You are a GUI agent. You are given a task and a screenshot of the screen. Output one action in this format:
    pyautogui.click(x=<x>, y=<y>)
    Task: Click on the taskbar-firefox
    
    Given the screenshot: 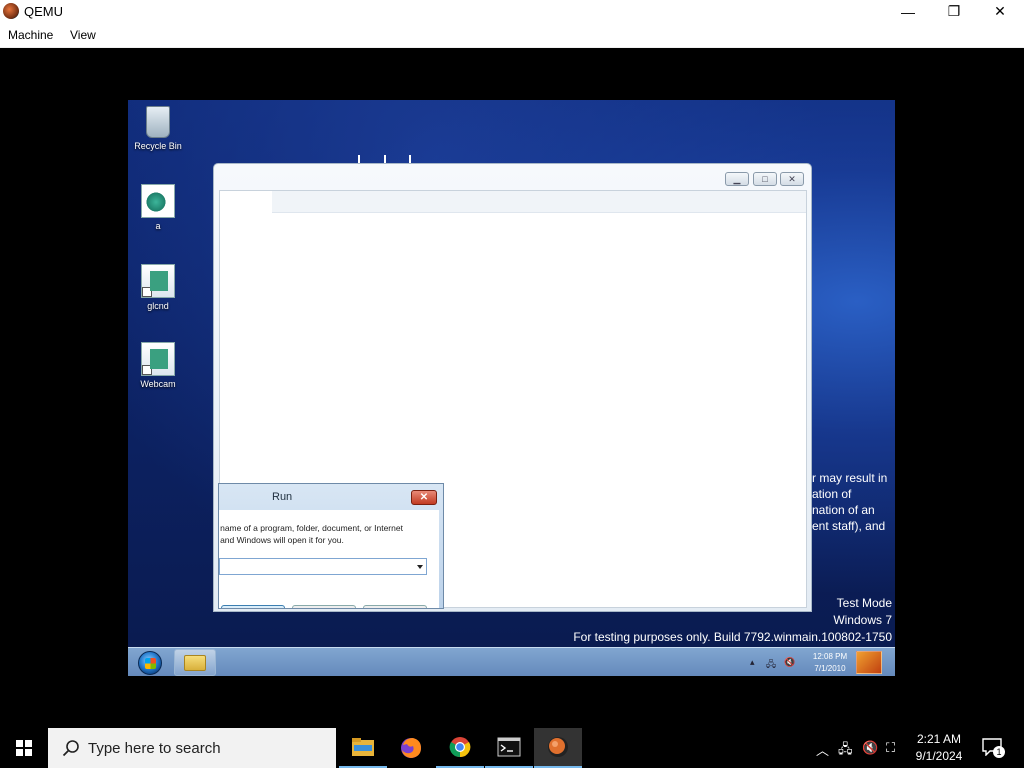 What is the action you would take?
    pyautogui.click(x=411, y=748)
    